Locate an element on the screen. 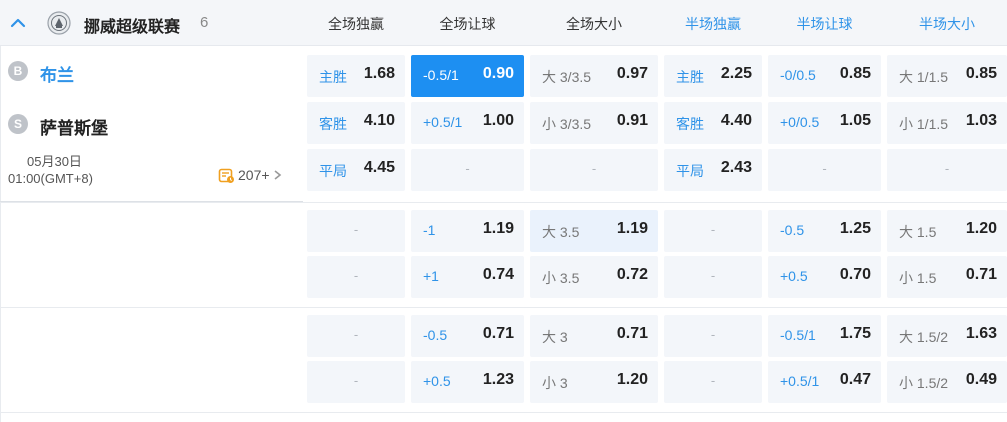 The image size is (1007, 422). col-header-ht-1x2: 半场独赢 is located at coordinates (713, 24).